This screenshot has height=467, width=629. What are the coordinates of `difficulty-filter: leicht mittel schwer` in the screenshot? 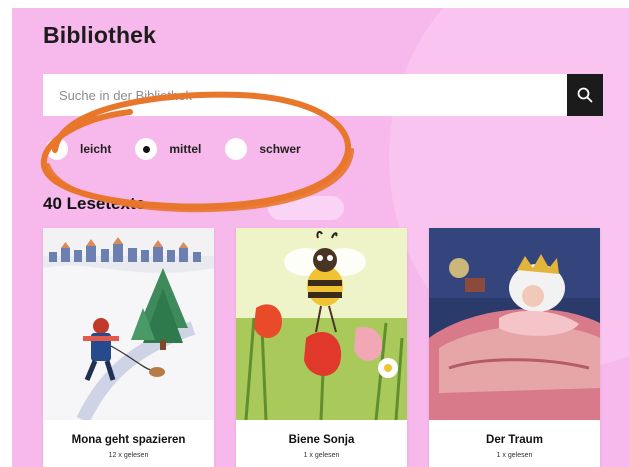 It's located at (185, 149).